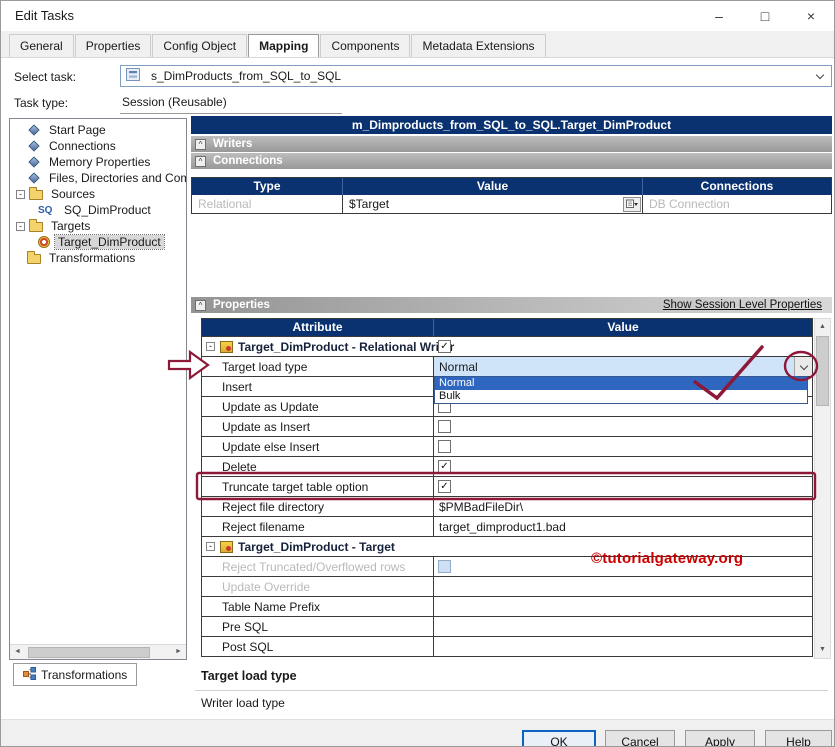  I want to click on property-row-delete: Delete ✓, so click(507, 466).